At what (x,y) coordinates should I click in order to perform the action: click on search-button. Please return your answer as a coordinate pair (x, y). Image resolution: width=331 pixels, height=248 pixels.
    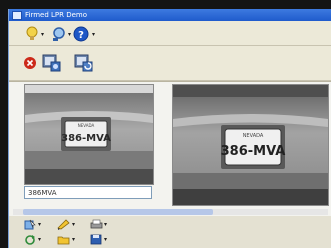
    Looking at the image, I should click on (59, 34).